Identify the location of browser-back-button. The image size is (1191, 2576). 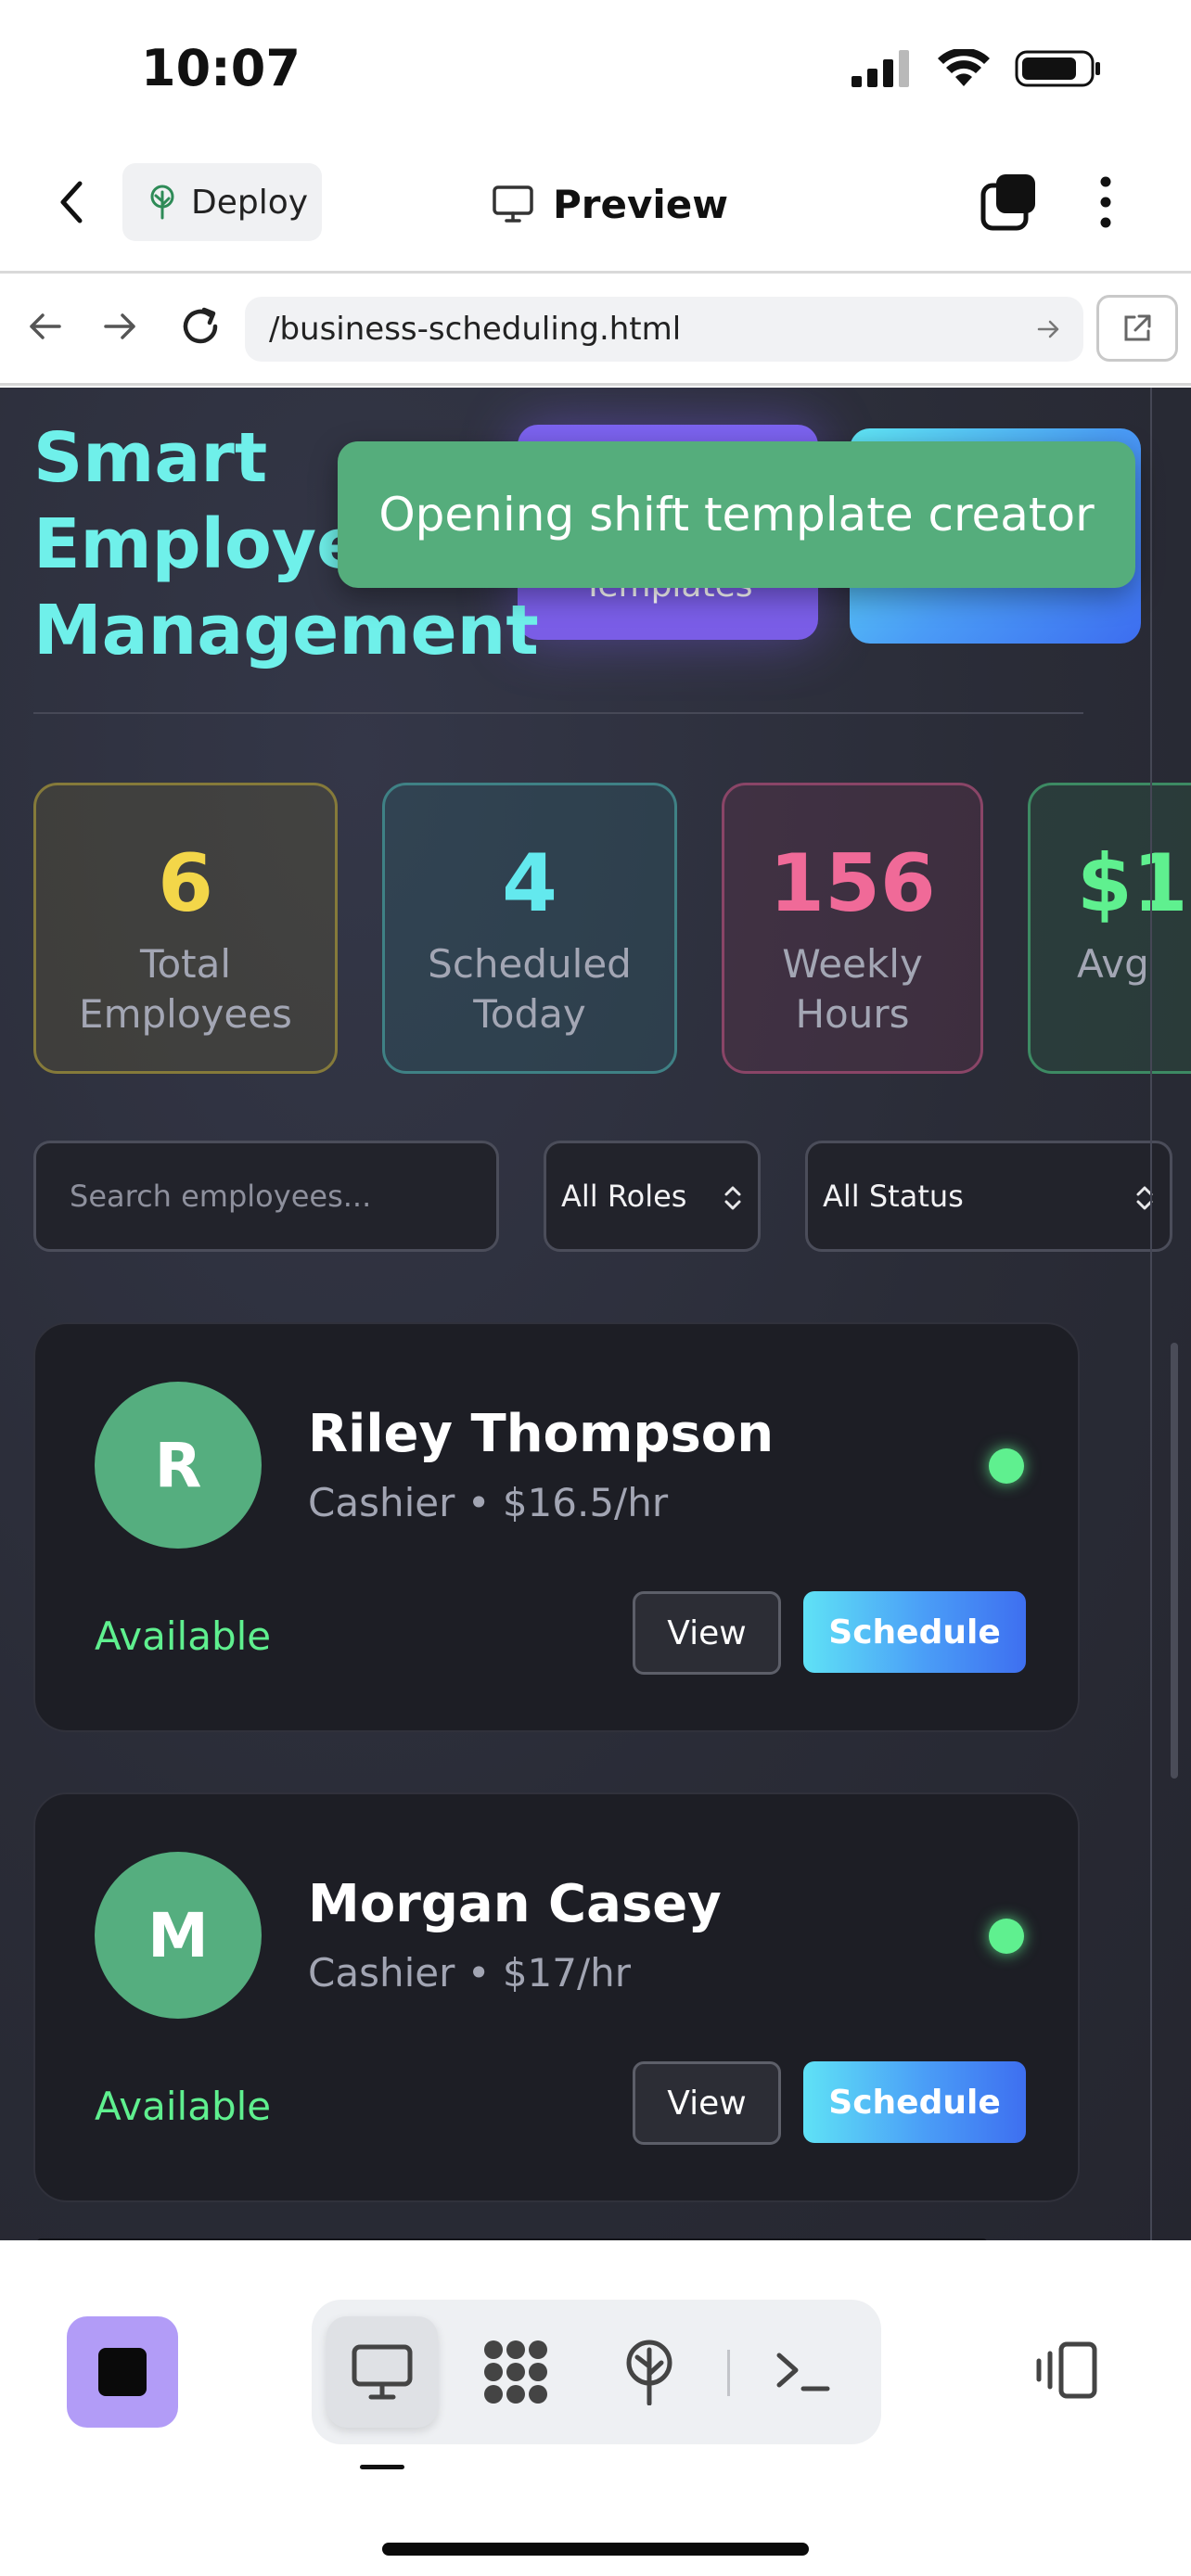
(44, 328).